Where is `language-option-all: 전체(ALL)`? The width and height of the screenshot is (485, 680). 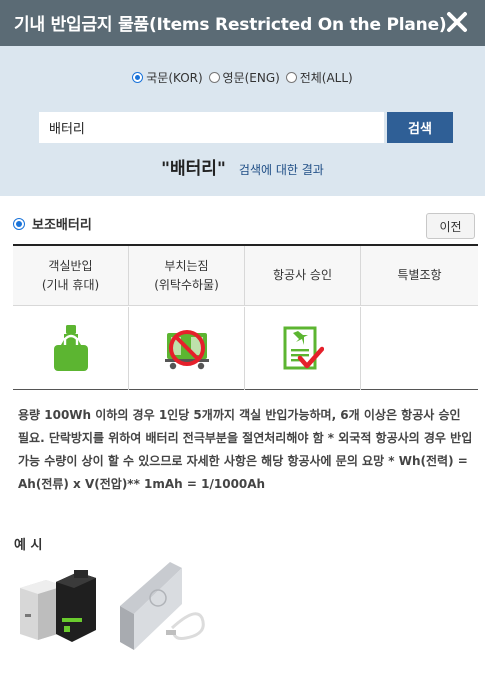 language-option-all: 전체(ALL) is located at coordinates (319, 77).